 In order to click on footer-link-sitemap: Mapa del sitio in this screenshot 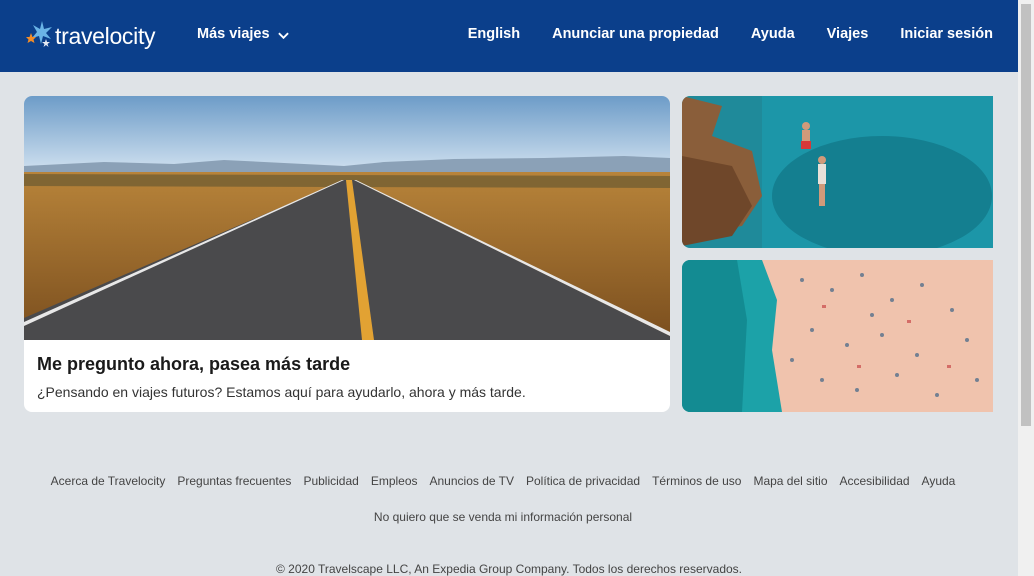, I will do `click(790, 481)`.